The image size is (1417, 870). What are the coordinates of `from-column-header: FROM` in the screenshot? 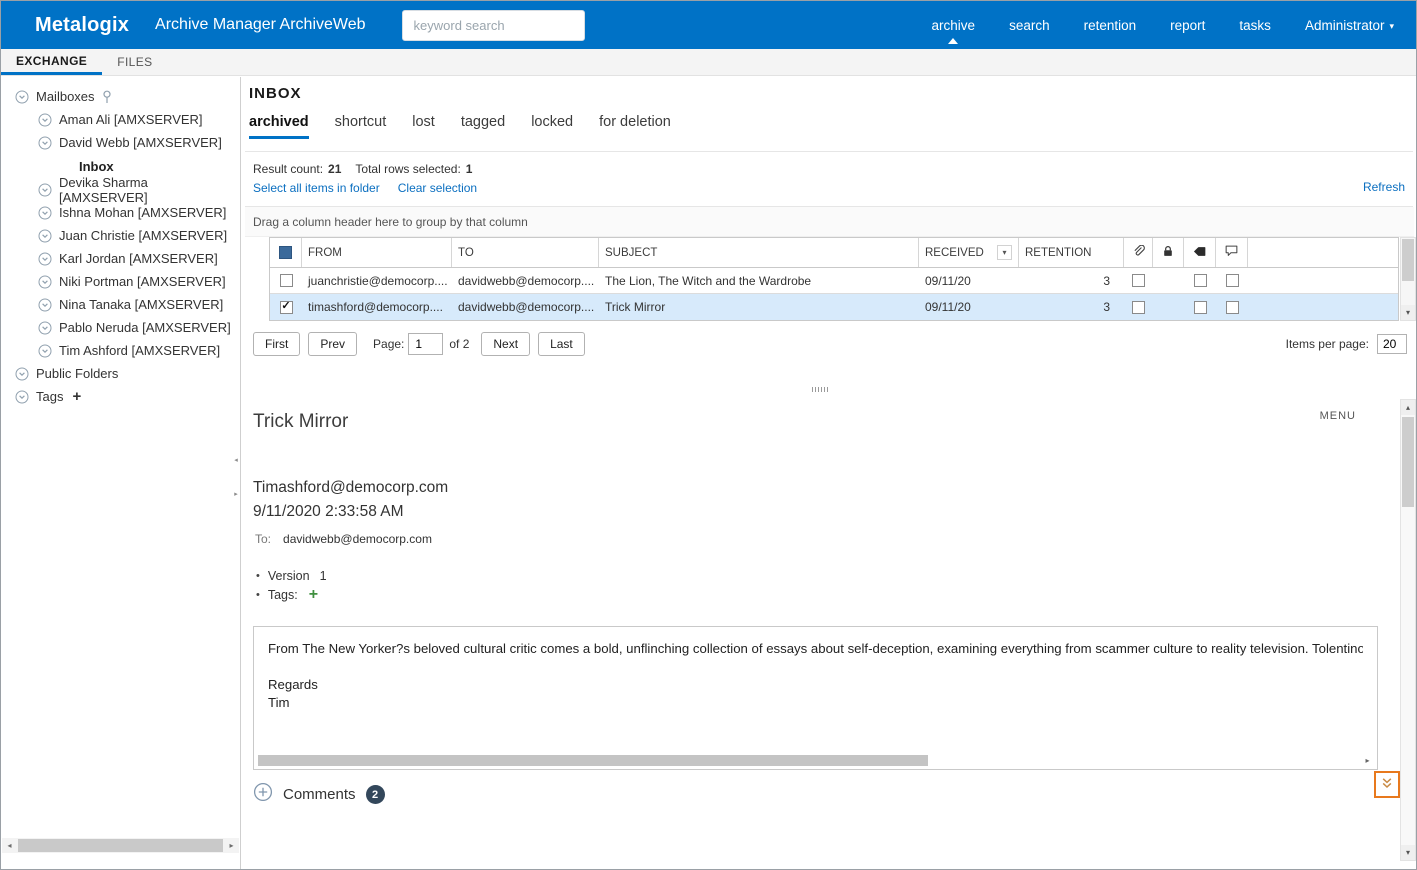 It's located at (377, 252).